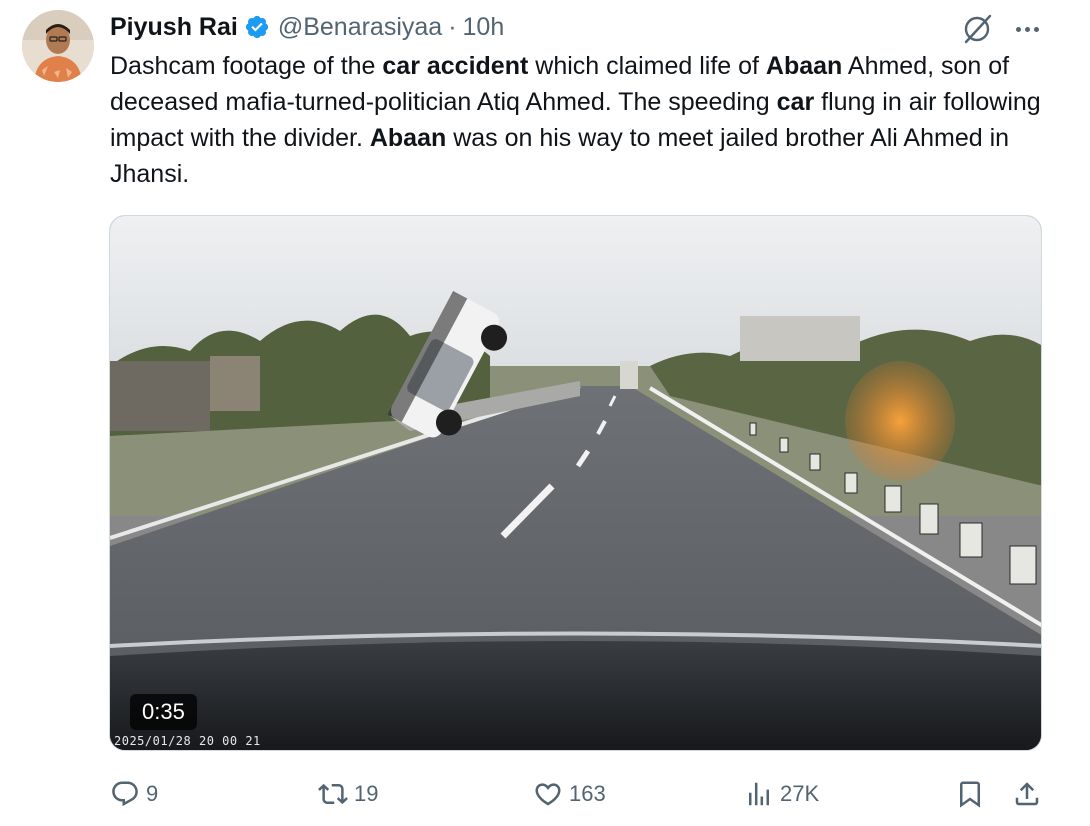 The width and height of the screenshot is (1090, 826). What do you see at coordinates (977, 29) in the screenshot?
I see `grok-icon` at bounding box center [977, 29].